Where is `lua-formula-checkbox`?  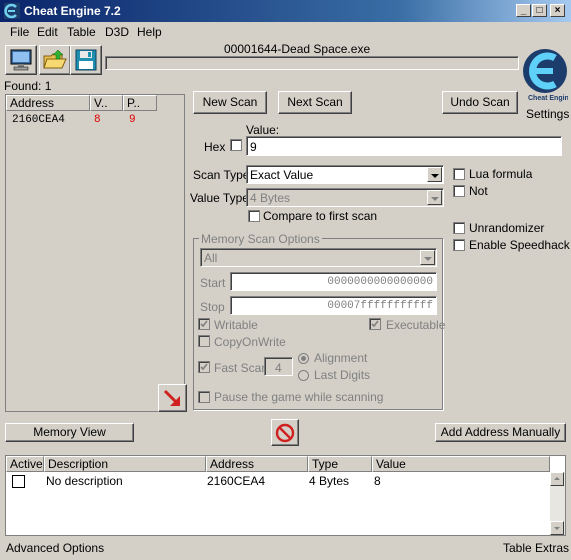 lua-formula-checkbox is located at coordinates (459, 174).